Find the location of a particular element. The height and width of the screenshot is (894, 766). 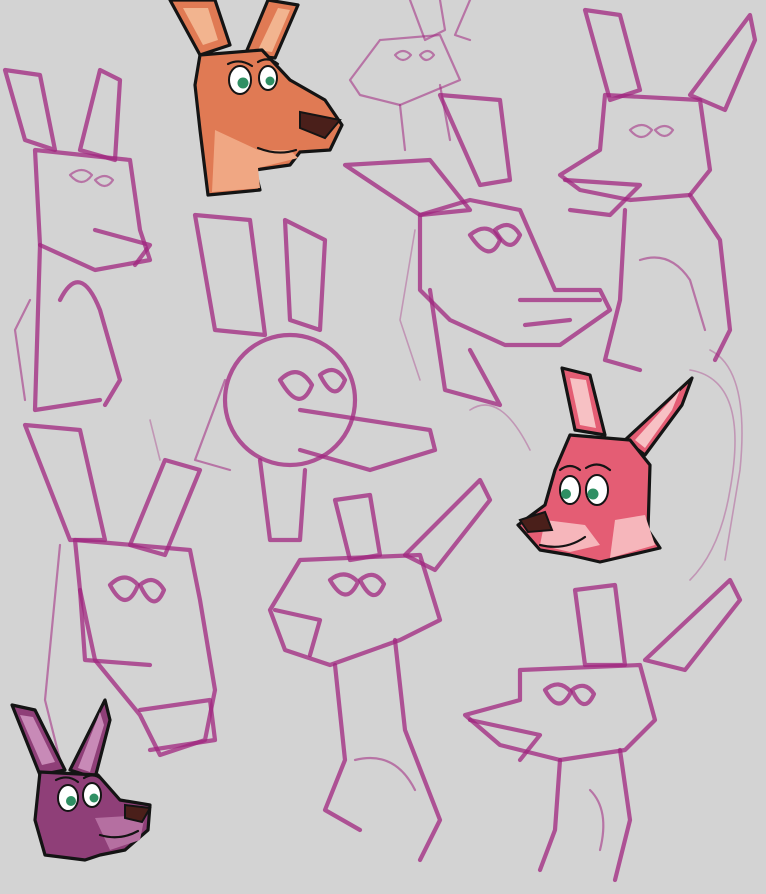

colored-head-purple is located at coordinates (81, 780).